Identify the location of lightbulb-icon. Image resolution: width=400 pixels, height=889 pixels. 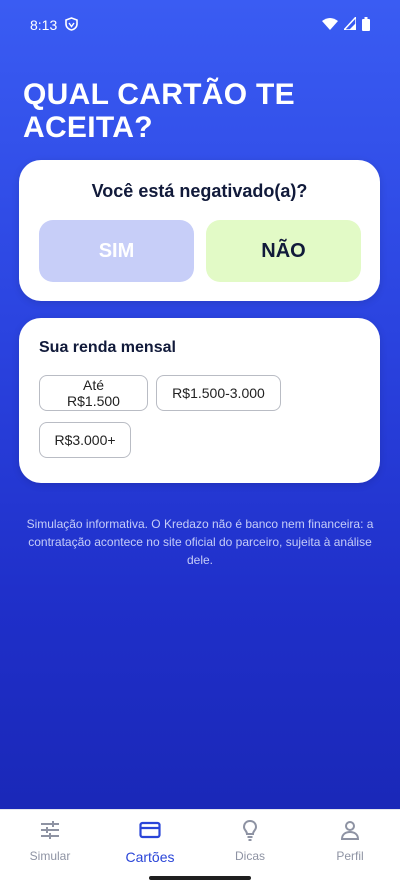
(250, 831).